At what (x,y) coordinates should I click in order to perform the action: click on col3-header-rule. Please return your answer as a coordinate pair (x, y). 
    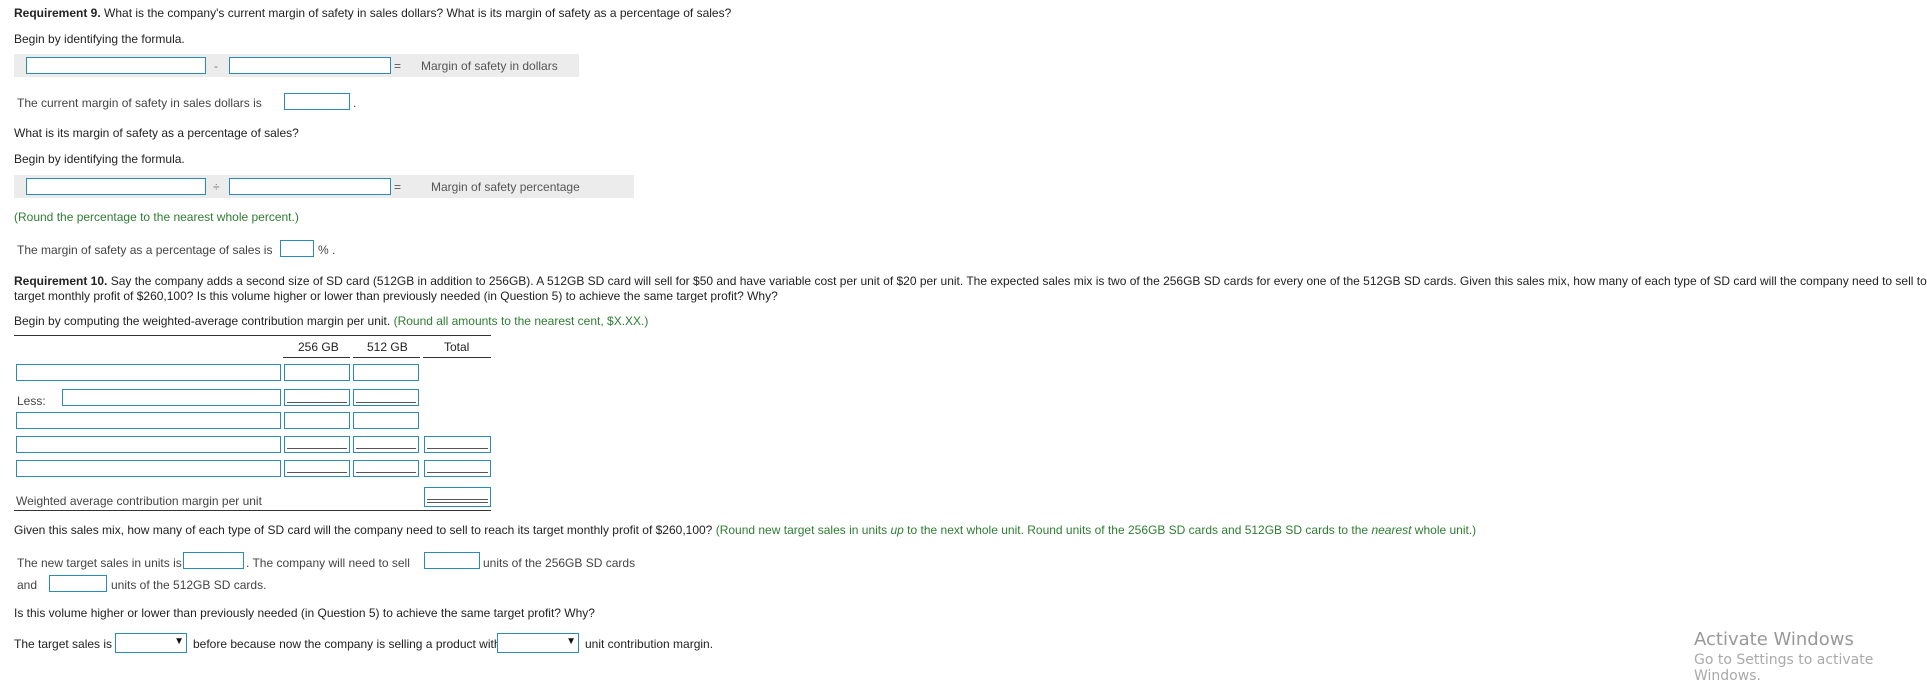
    Looking at the image, I should click on (457, 357).